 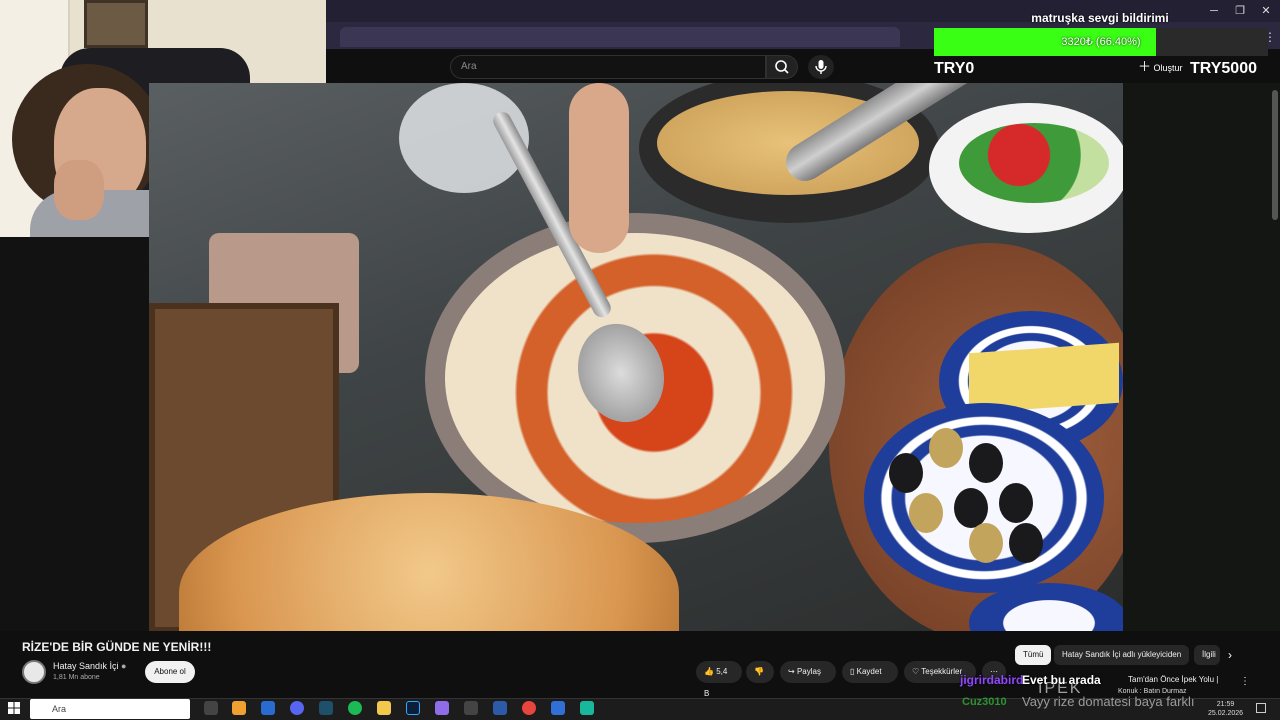 I want to click on voice-search-button, so click(x=821, y=67).